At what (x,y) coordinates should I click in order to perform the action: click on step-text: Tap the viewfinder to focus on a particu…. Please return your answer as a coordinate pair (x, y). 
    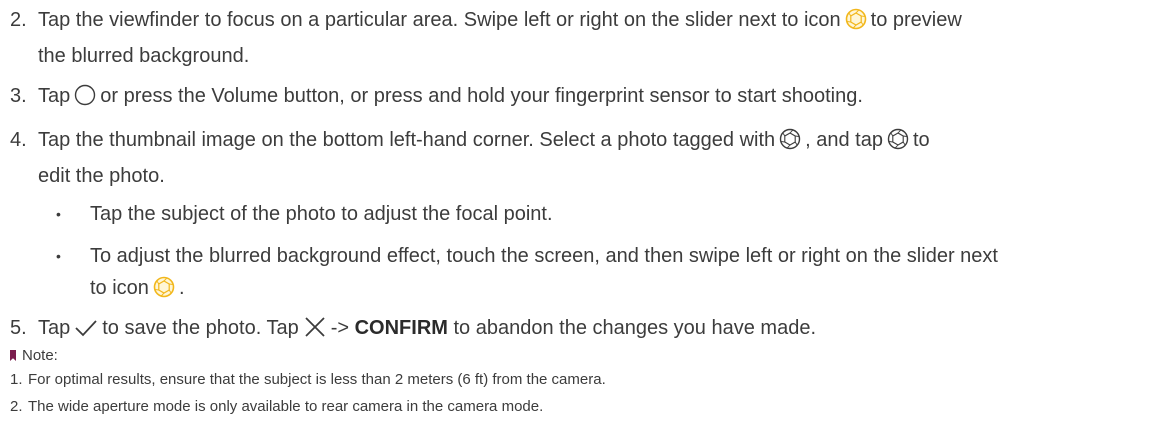
    Looking at the image, I should click on (500, 37).